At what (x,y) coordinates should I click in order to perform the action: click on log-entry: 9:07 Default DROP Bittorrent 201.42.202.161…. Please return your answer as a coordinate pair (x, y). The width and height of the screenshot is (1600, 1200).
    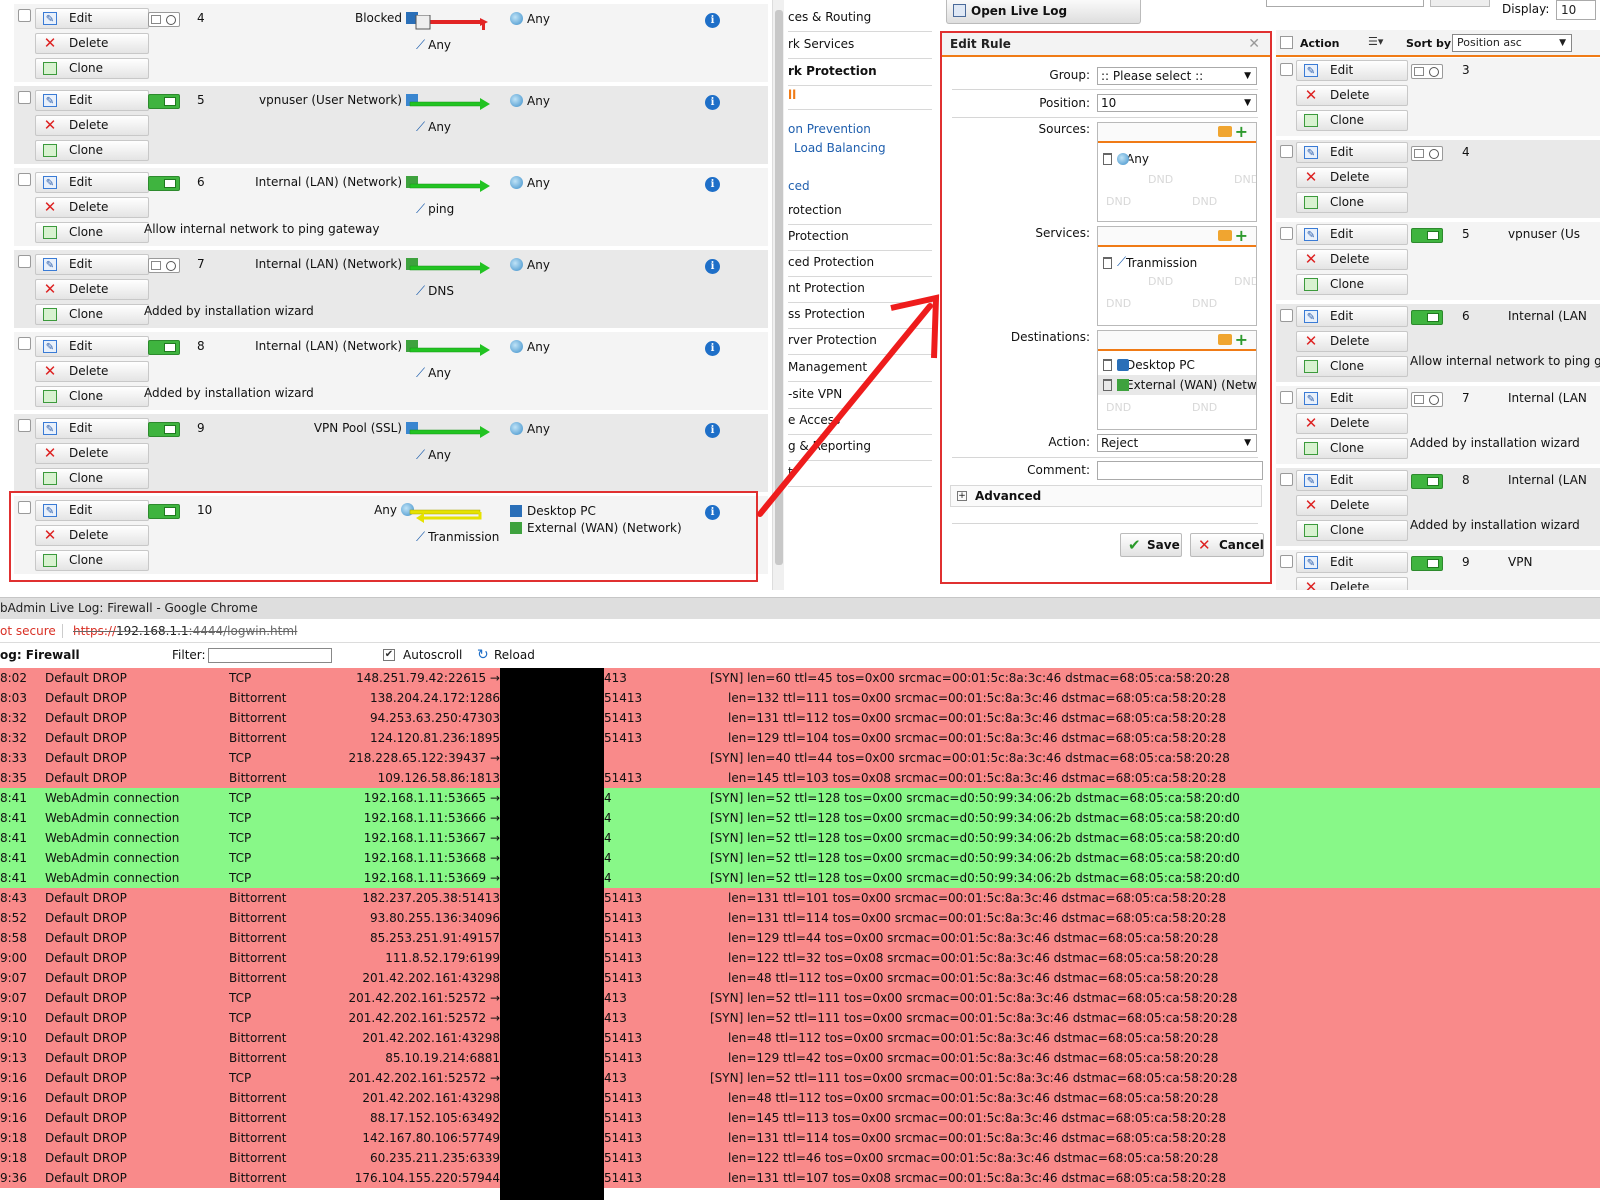
    Looking at the image, I should click on (800, 978).